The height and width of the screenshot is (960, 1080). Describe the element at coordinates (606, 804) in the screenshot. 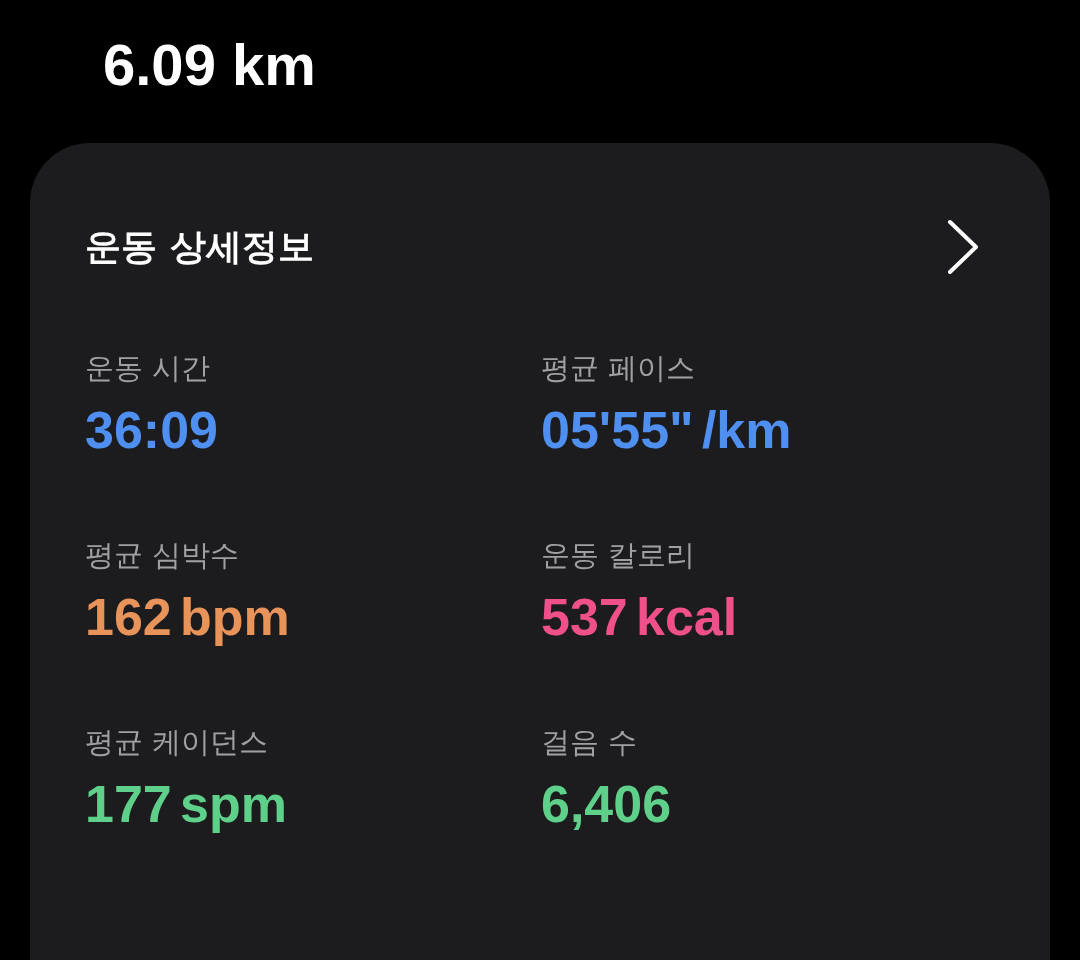

I see `metric-value: 6,406` at that location.